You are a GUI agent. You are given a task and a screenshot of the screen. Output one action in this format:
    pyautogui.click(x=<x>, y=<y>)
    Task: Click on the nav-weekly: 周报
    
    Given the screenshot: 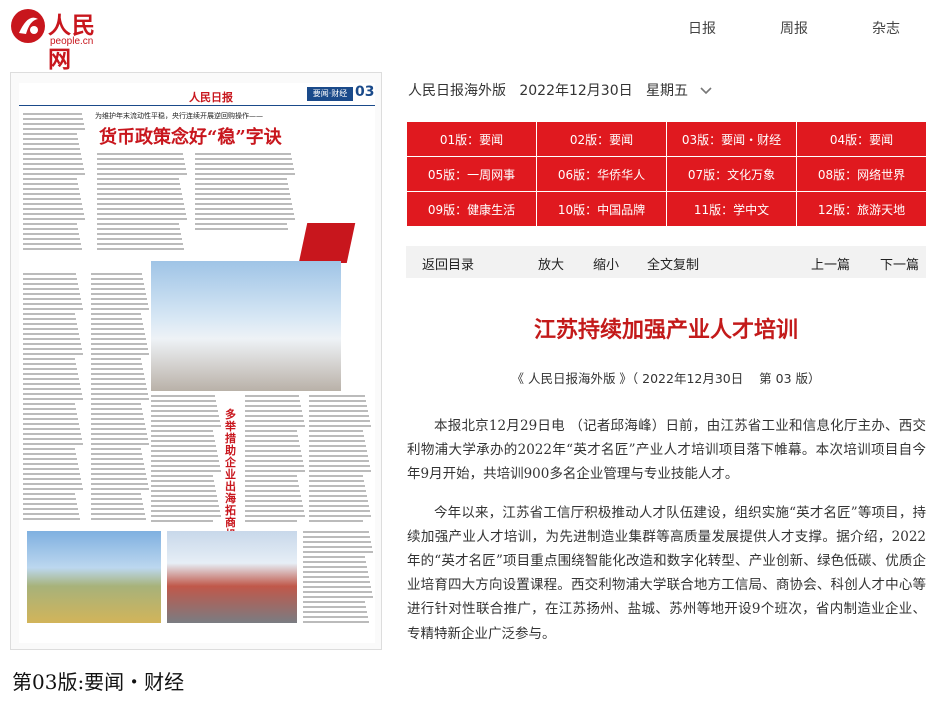 What is the action you would take?
    pyautogui.click(x=794, y=28)
    